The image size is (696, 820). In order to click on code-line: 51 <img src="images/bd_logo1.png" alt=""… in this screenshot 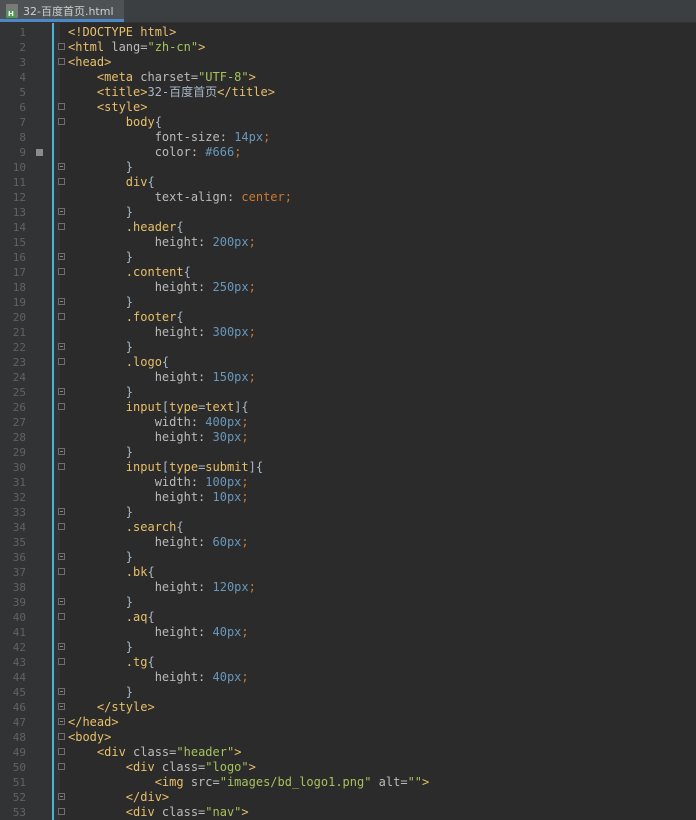, I will do `click(348, 782)`.